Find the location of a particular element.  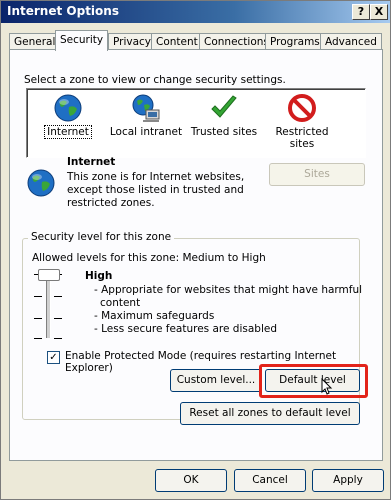

zone-internet: Internet is located at coordinates (68, 115).